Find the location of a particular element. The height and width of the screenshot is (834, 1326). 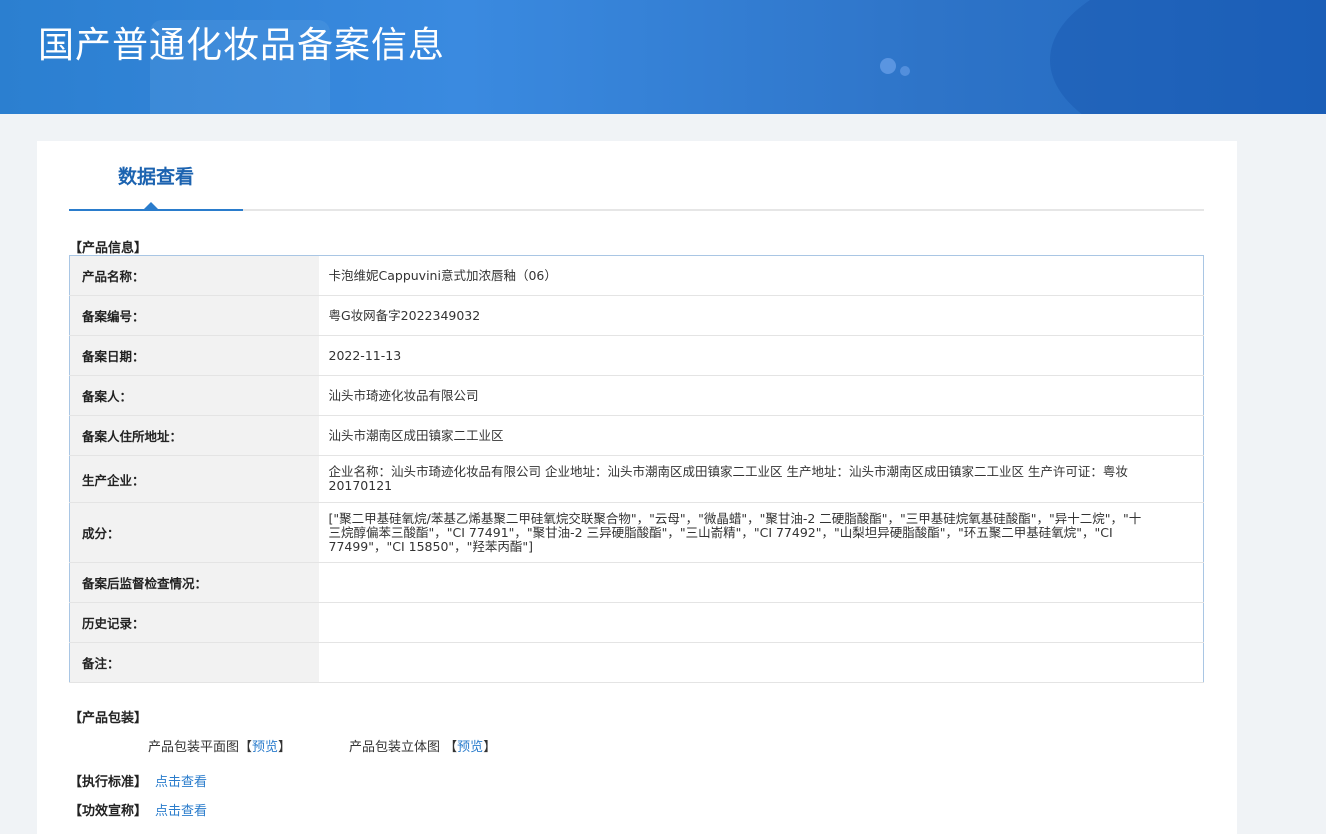

packaging-flat-item: 产品包装平面图【预览】 is located at coordinates (219, 745).